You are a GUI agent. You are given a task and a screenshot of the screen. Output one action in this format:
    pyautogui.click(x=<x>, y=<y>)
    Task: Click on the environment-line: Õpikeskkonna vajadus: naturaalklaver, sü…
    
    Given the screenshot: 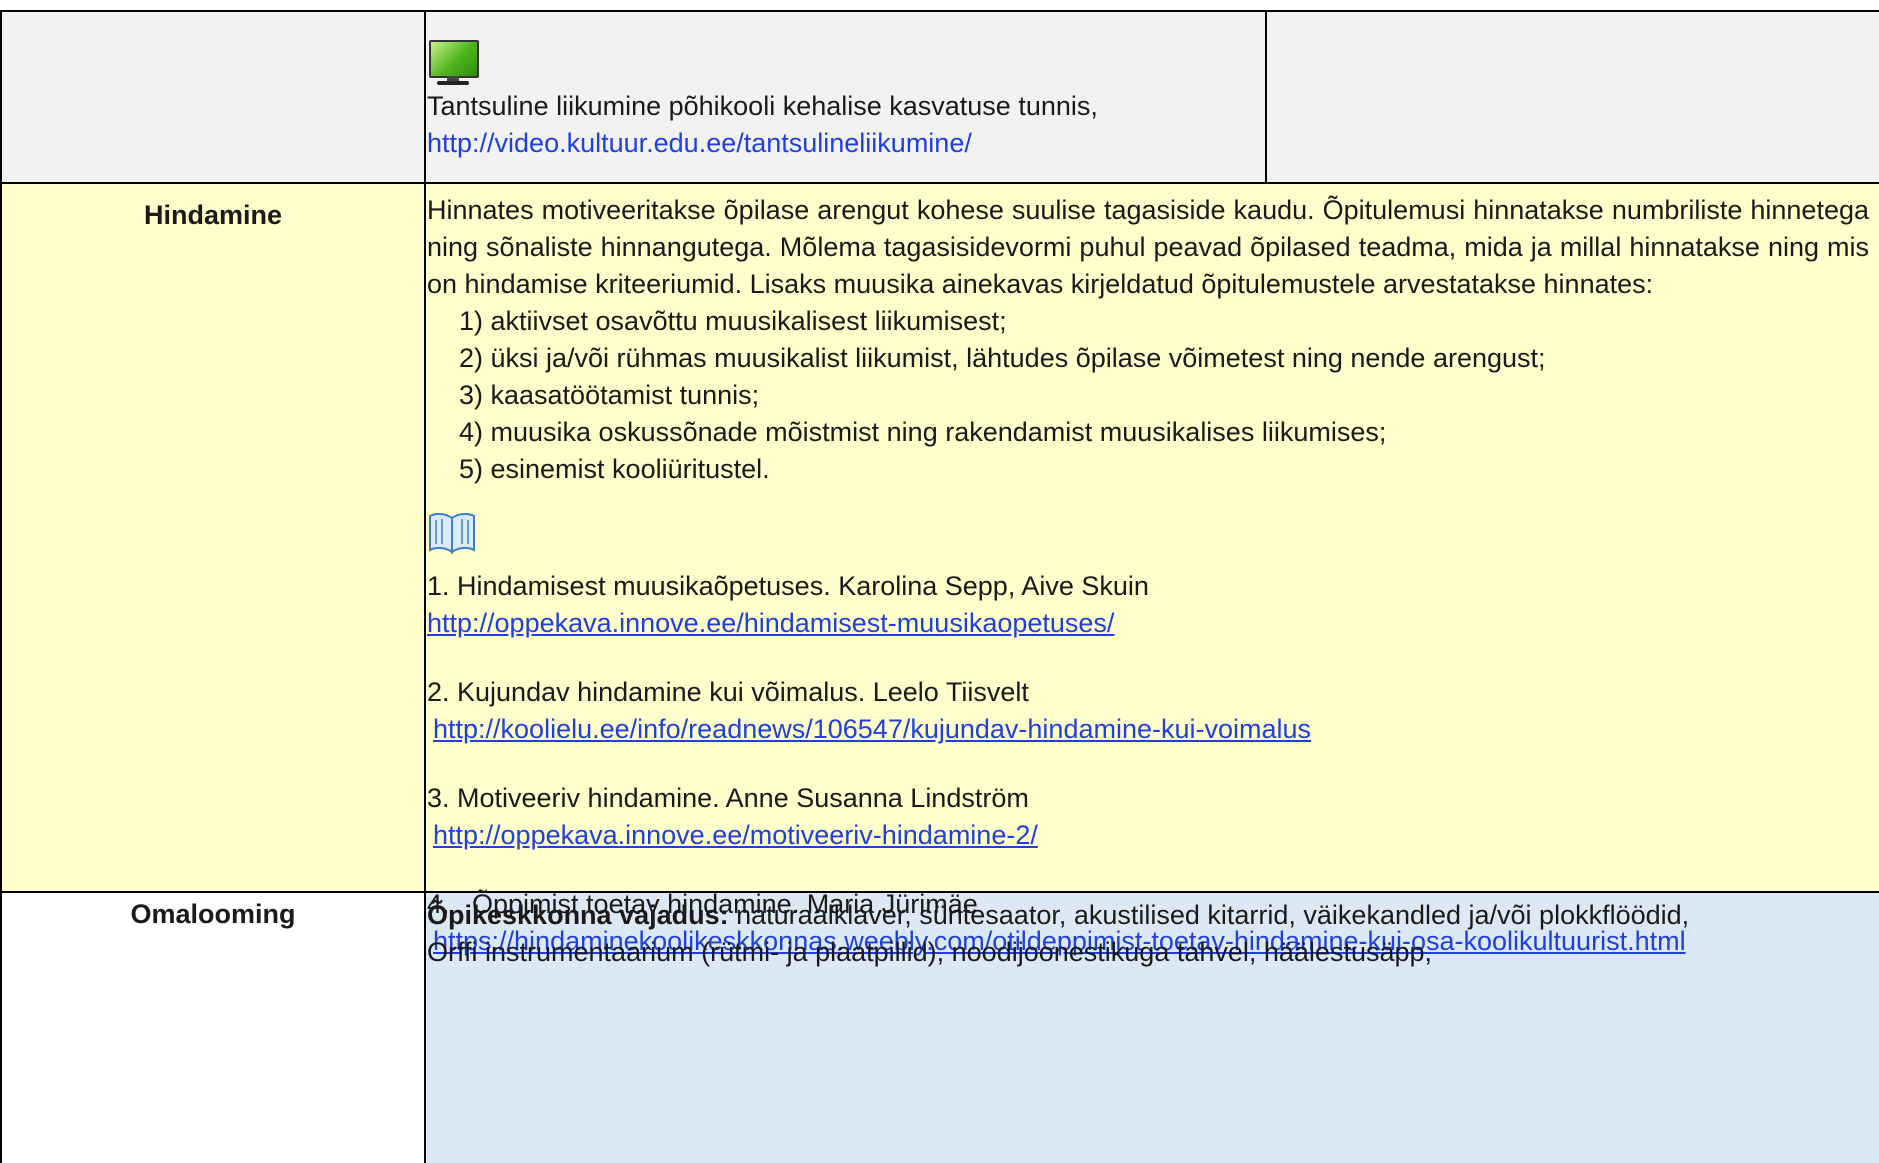 What is the action you would take?
    pyautogui.click(x=1148, y=915)
    